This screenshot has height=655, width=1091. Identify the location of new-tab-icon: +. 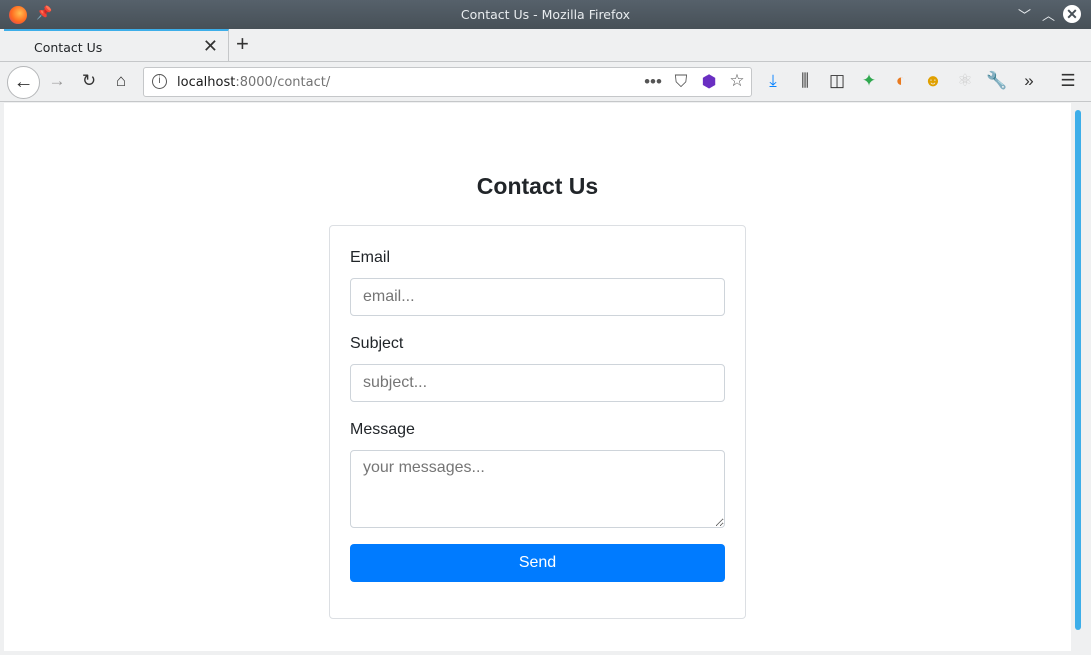
(242, 44).